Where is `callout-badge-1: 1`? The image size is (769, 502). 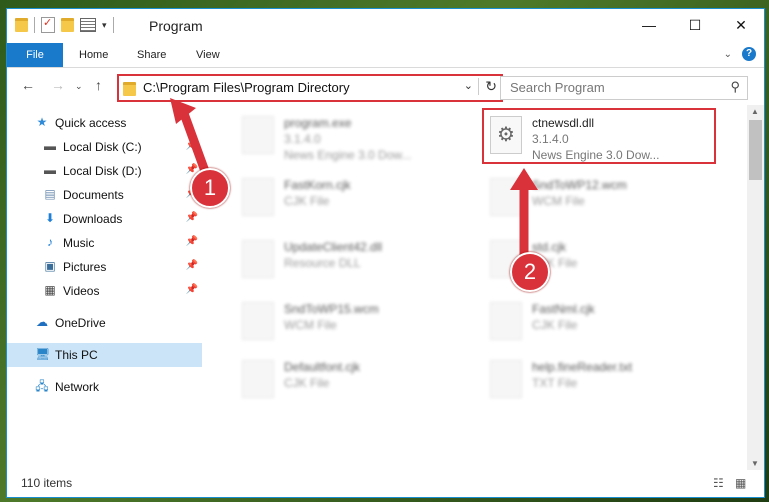
callout-badge-1: 1 is located at coordinates (210, 188).